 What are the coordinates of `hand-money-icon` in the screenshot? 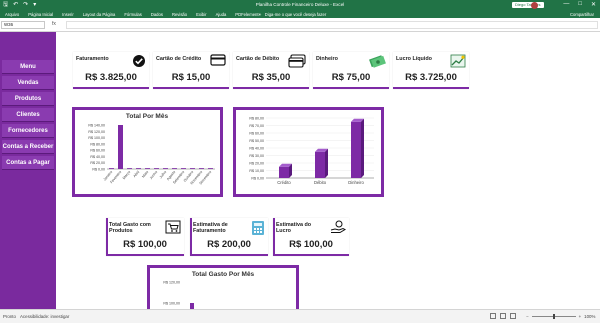 It's located at (338, 226).